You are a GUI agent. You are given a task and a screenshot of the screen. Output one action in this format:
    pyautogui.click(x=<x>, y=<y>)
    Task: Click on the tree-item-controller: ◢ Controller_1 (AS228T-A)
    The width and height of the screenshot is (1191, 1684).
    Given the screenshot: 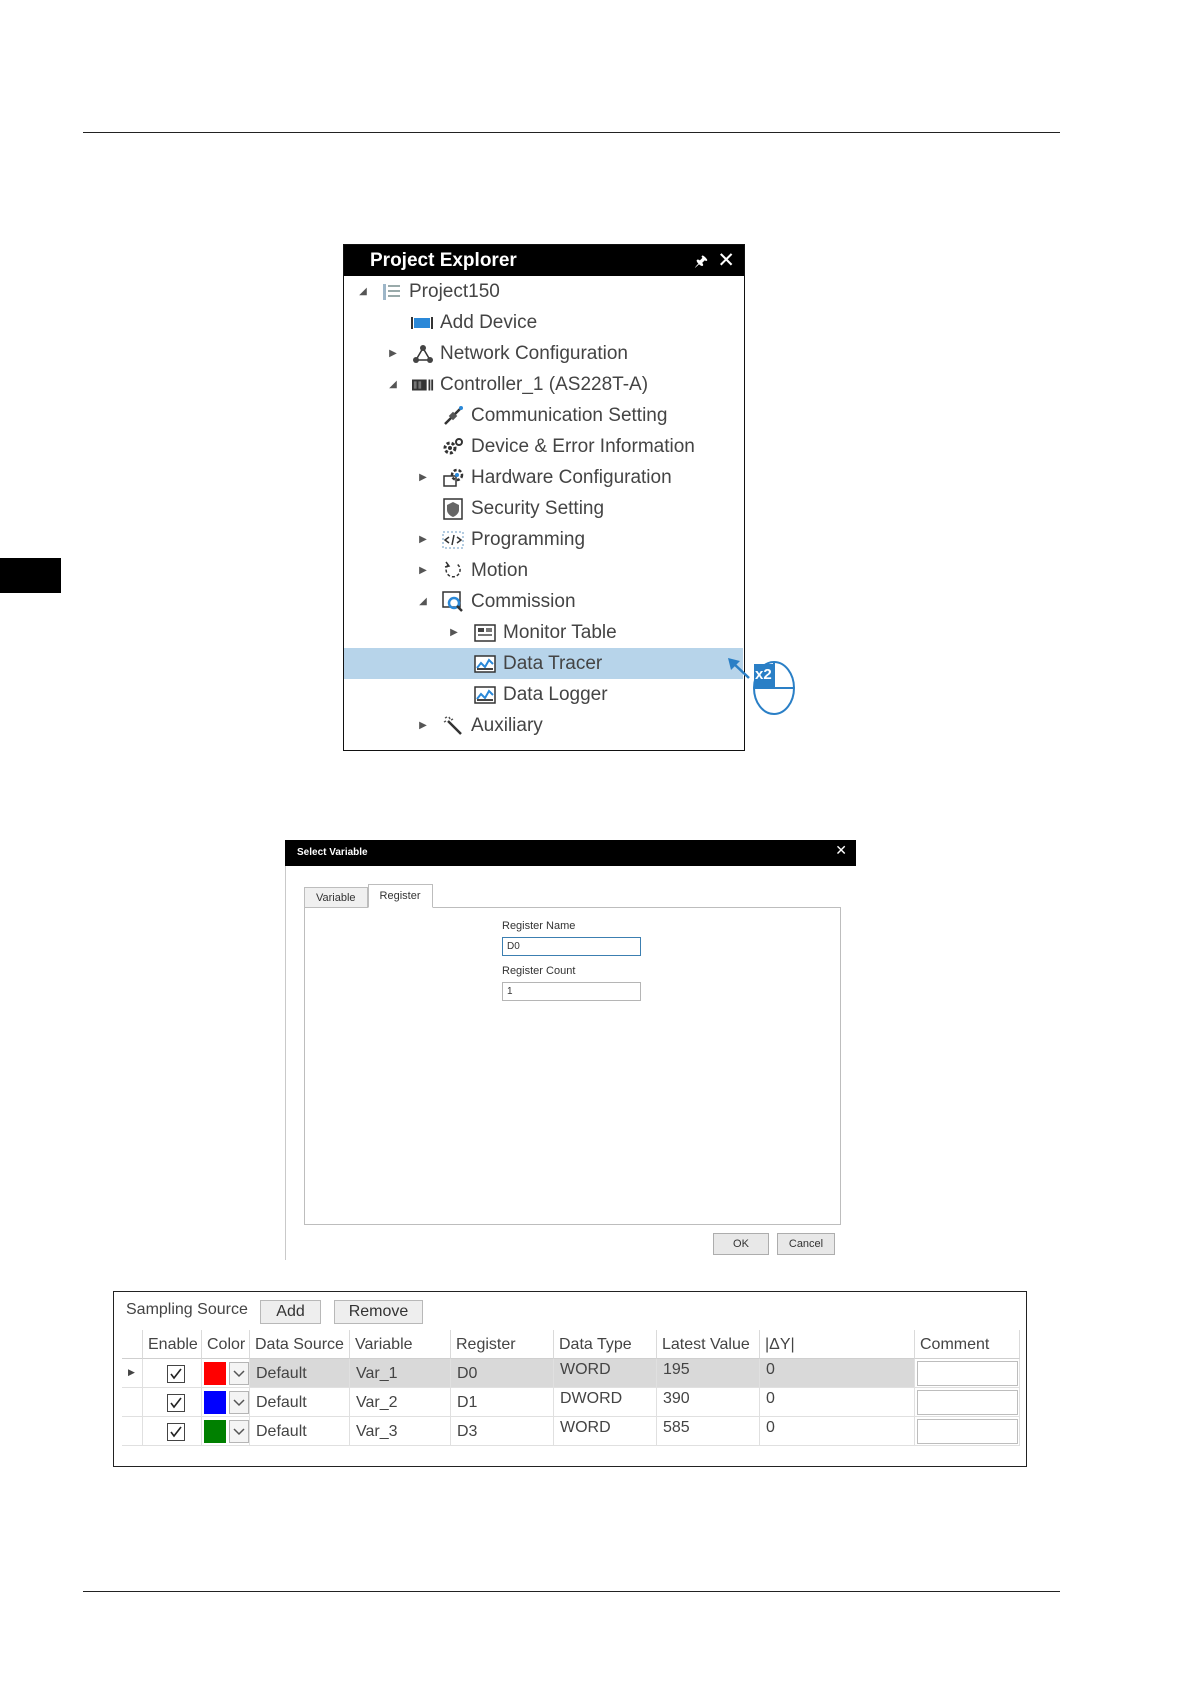 What is the action you would take?
    pyautogui.click(x=543, y=384)
    